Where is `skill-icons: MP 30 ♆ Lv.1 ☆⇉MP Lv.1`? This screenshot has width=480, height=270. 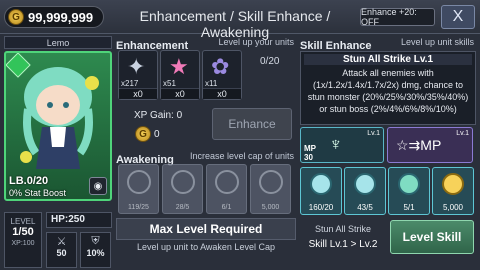 skill-icons: MP 30 ♆ Lv.1 ☆⇉MP Lv.1 is located at coordinates (386, 145).